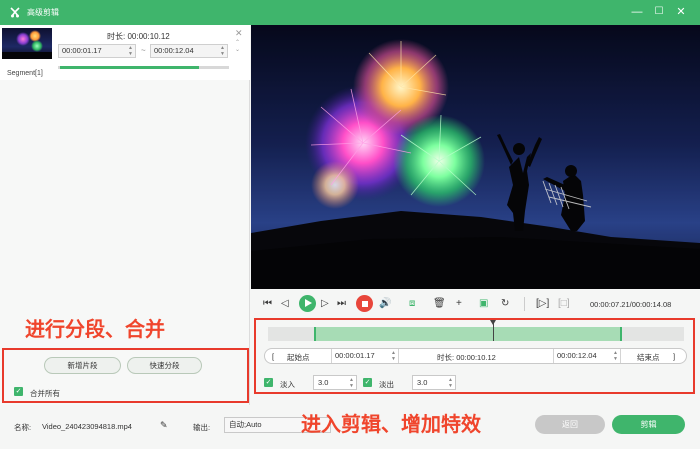 This screenshot has height=449, width=700. Describe the element at coordinates (273, 356) in the screenshot. I see `bracket-left-icon: [` at that location.